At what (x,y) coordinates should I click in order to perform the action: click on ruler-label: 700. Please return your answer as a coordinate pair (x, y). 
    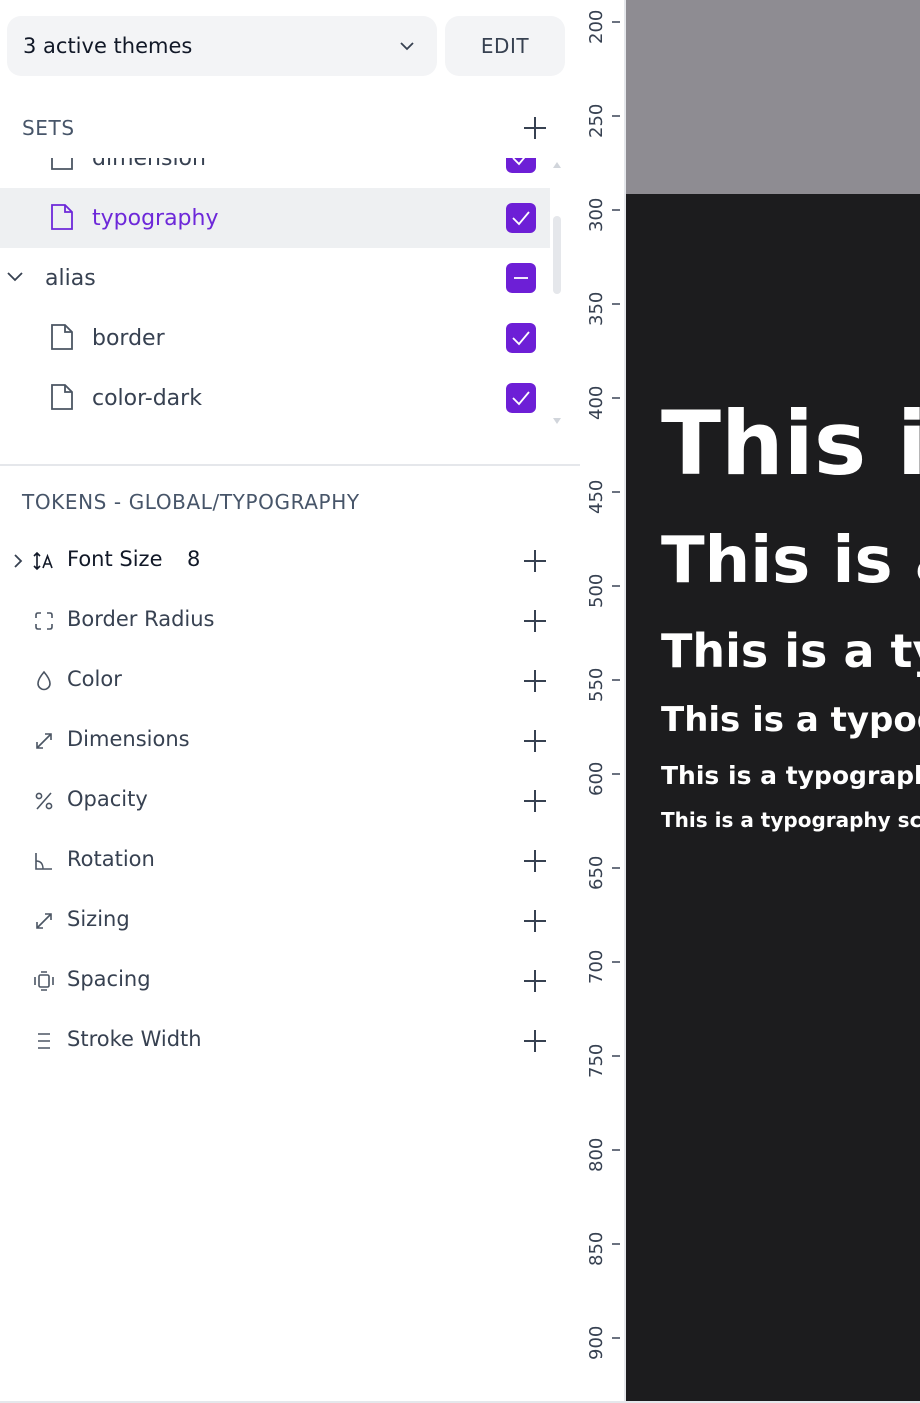
    Looking at the image, I should click on (596, 966).